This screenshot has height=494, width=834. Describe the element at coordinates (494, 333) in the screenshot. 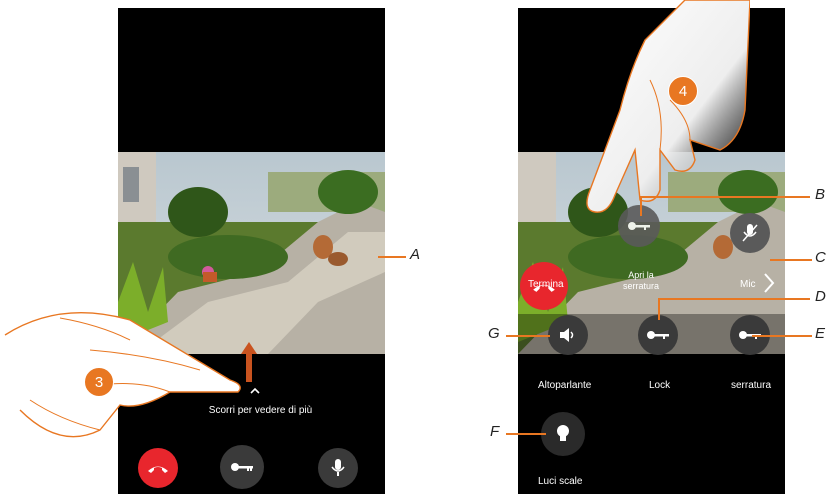

I see `callout-g: G` at that location.